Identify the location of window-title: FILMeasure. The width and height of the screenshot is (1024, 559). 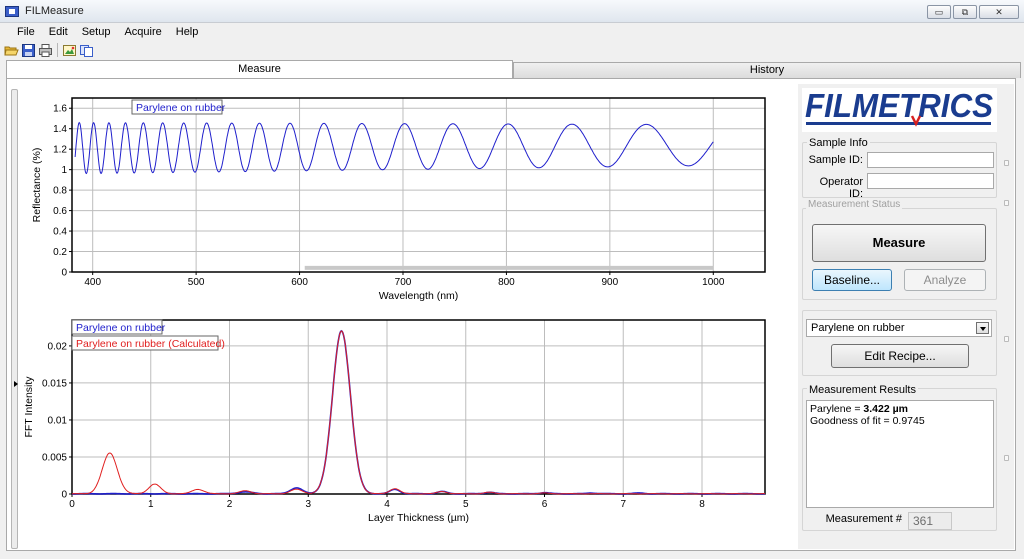
(54, 11).